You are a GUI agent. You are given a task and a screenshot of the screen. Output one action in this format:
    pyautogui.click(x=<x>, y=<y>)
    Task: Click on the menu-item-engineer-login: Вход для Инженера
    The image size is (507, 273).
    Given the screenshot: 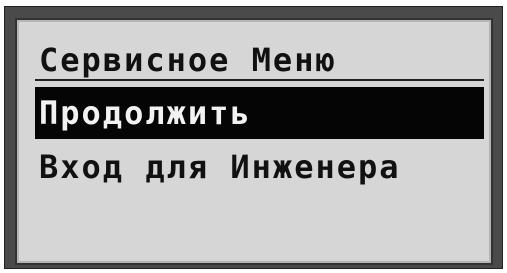 What is the action you would take?
    pyautogui.click(x=259, y=167)
    